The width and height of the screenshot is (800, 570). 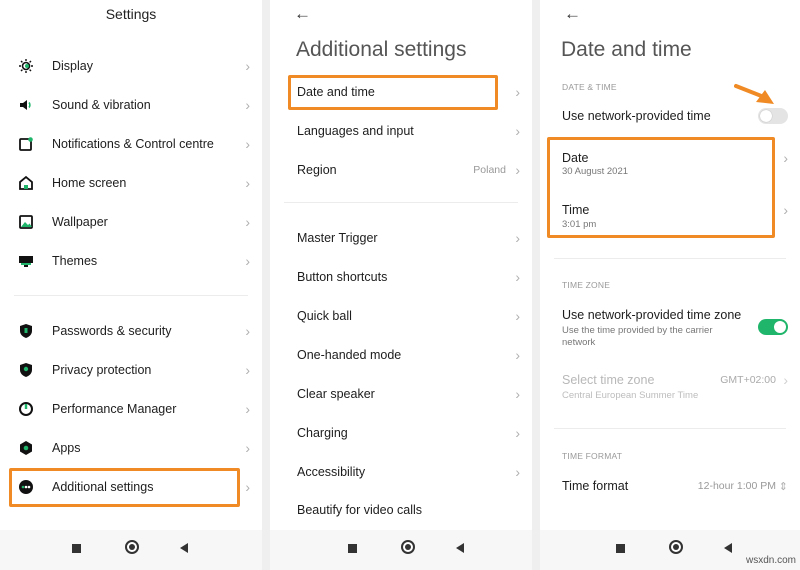 What do you see at coordinates (630, 395) in the screenshot?
I see `select-tz-description: Central European Summer Time` at bounding box center [630, 395].